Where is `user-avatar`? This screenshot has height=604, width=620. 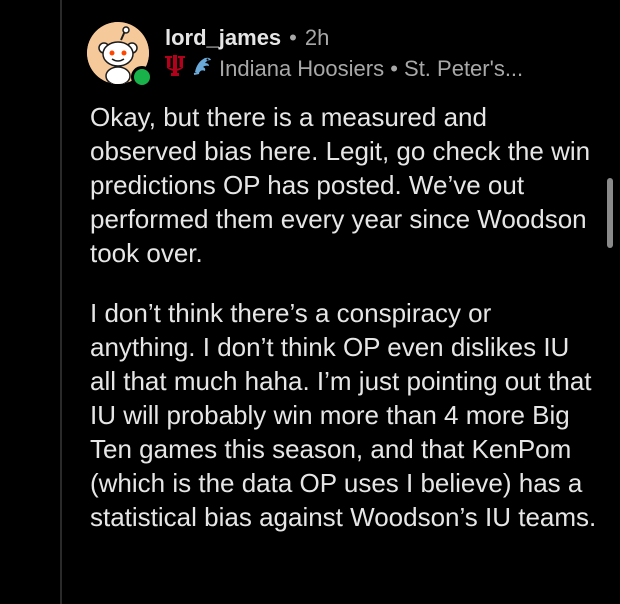
user-avatar is located at coordinates (120, 55).